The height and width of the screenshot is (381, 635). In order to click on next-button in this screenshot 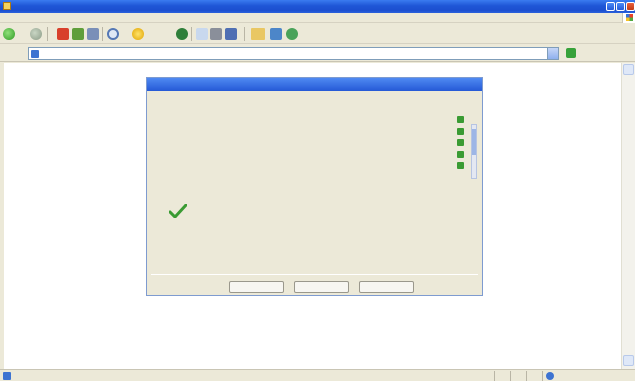, I will do `click(321, 287)`.